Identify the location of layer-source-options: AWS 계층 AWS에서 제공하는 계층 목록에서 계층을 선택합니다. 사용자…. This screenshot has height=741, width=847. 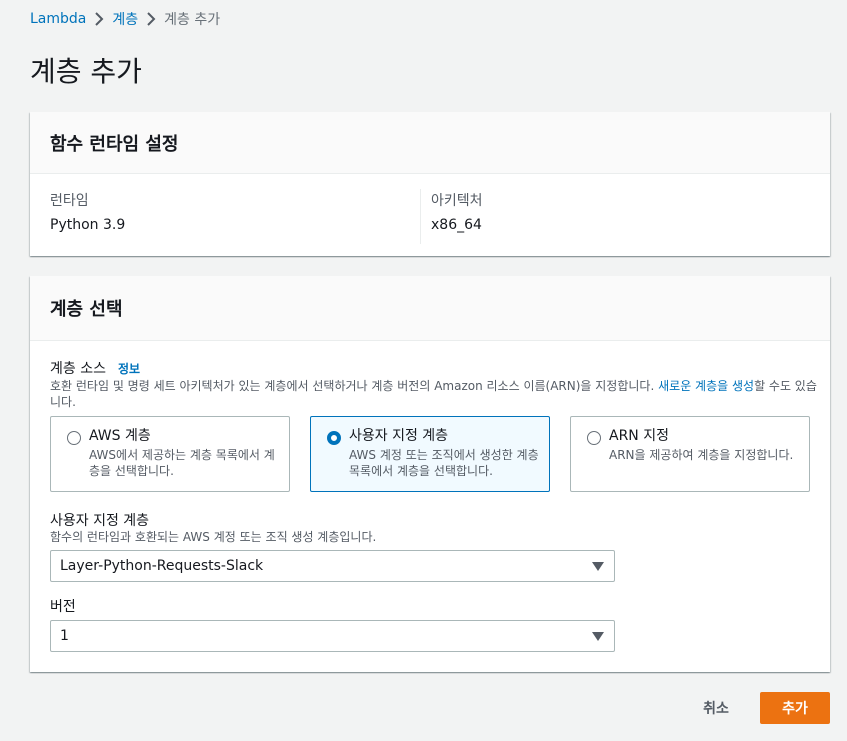
(430, 454).